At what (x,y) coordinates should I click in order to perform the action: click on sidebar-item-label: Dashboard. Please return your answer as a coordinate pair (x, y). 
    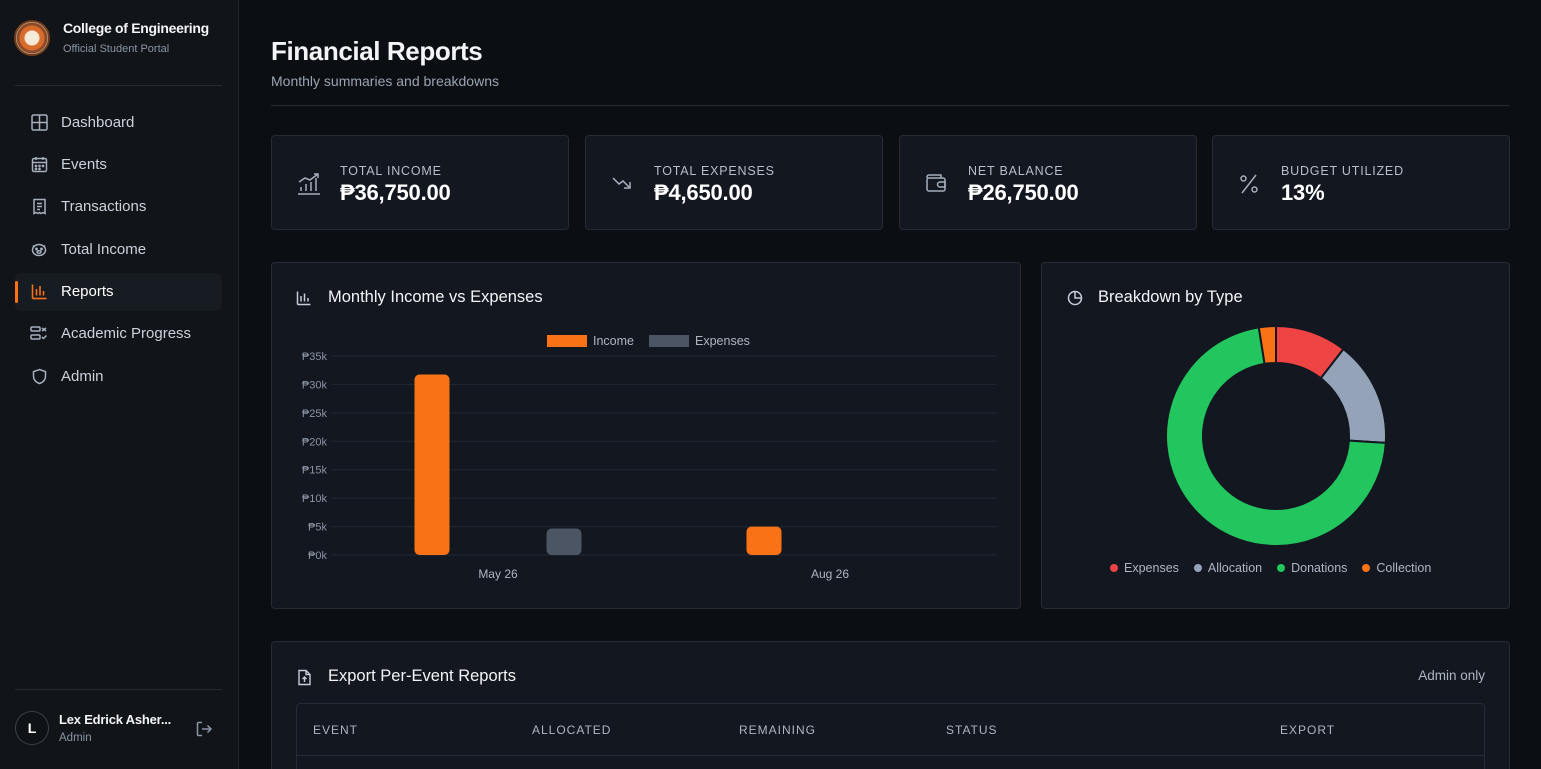
    Looking at the image, I should click on (98, 122).